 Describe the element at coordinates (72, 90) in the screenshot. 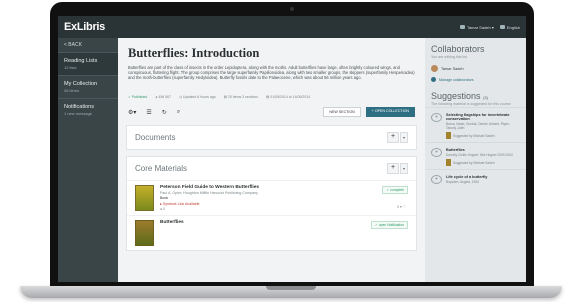

I see `sidebar-item-count: 36 items` at that location.